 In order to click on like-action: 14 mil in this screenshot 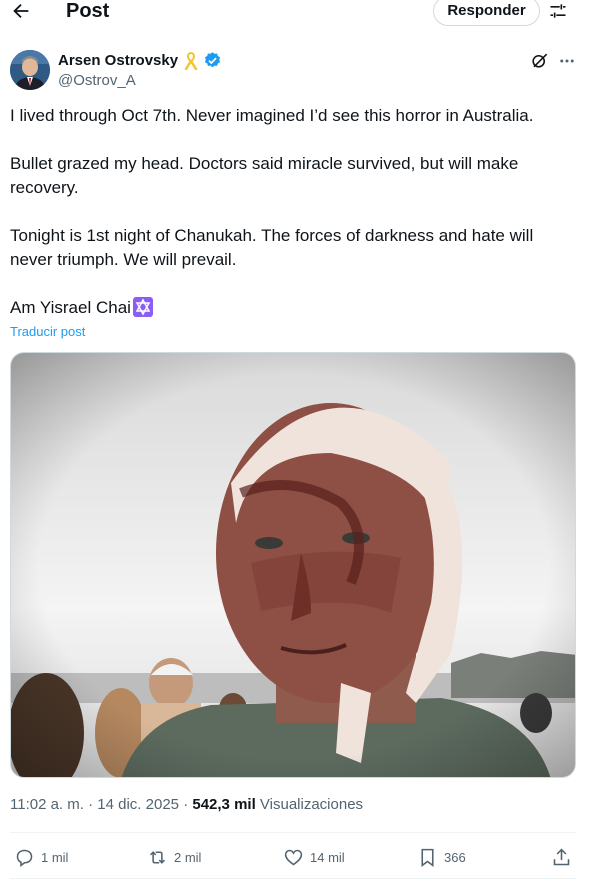, I will do `click(314, 857)`.